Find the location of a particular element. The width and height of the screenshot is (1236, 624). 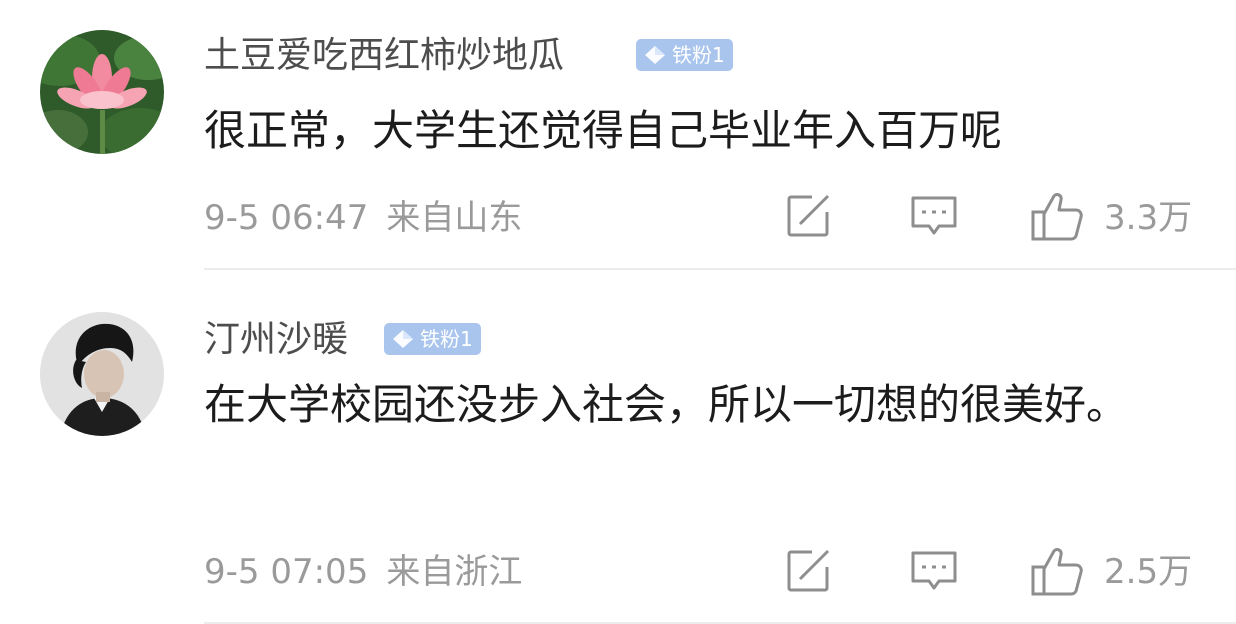

divider is located at coordinates (720, 269).